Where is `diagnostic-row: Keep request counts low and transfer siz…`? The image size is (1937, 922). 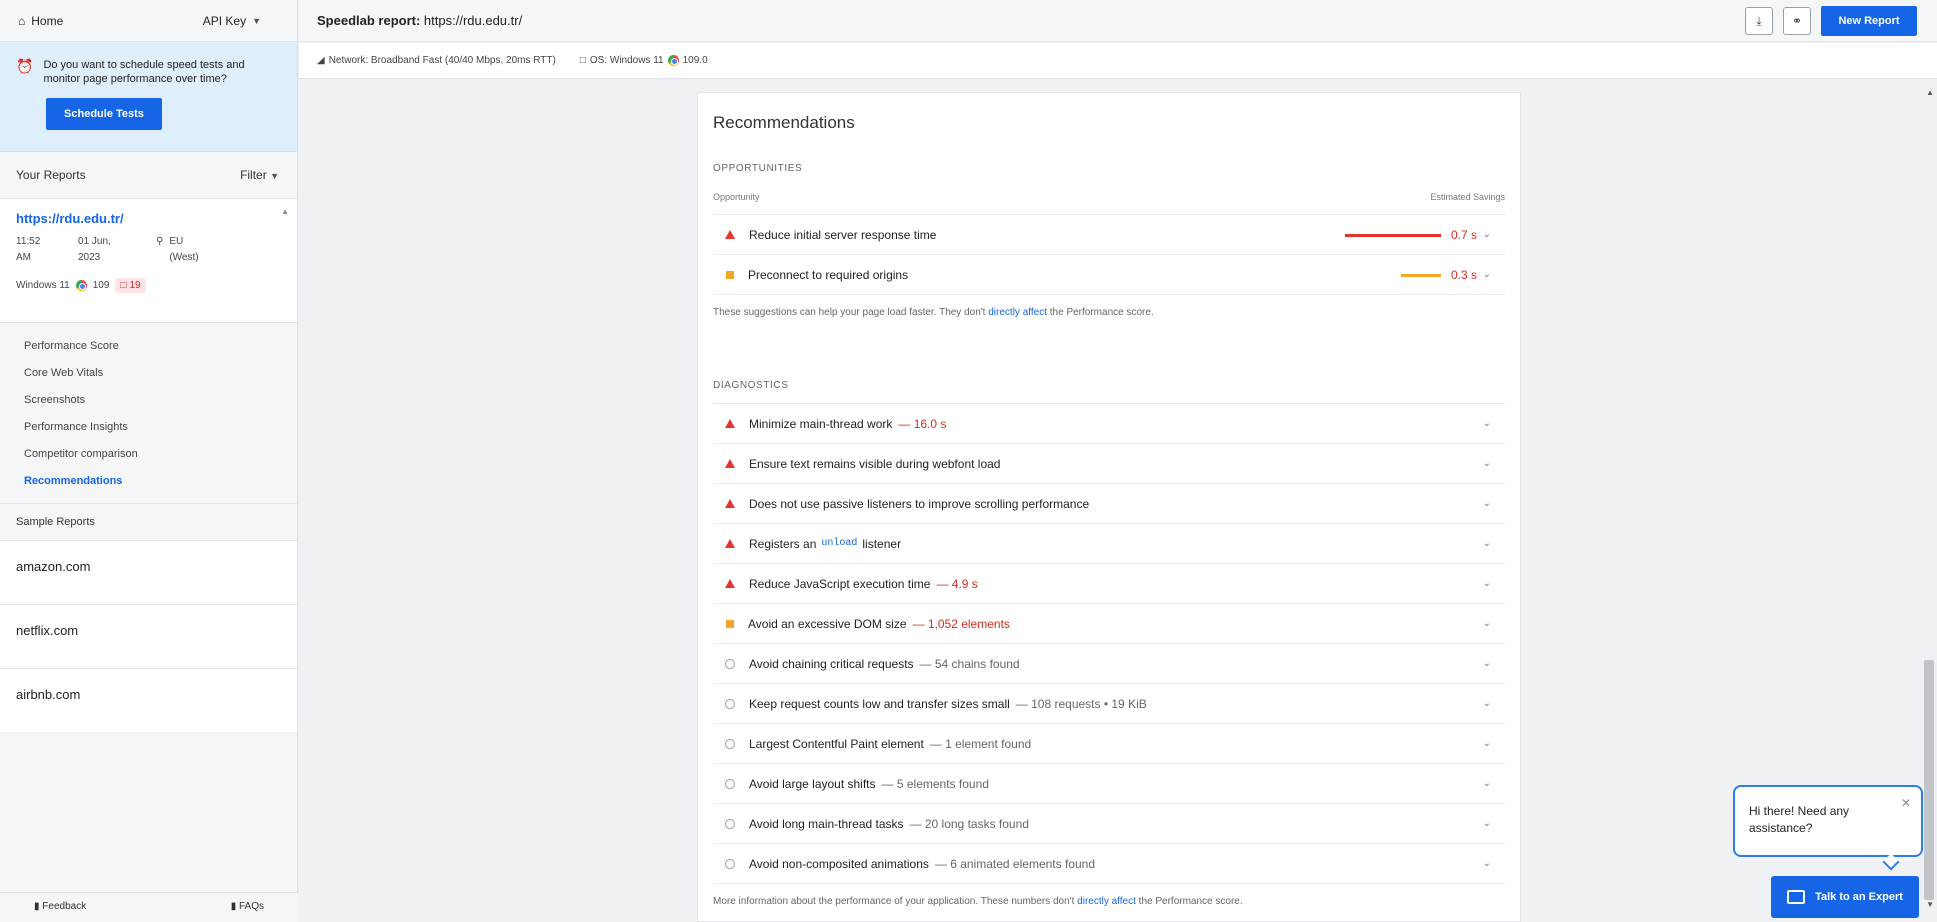 diagnostic-row: Keep request counts low and transfer siz… is located at coordinates (1109, 704).